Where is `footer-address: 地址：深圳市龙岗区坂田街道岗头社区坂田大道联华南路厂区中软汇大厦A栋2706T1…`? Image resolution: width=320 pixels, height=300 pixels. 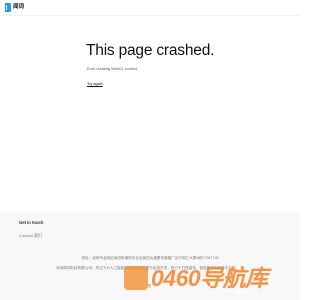 footer-address: 地址：深圳市龙岗区坂田街道岗头社区坂田大道联华南路厂区中软汇大厦A栋2706T1… is located at coordinates (150, 258).